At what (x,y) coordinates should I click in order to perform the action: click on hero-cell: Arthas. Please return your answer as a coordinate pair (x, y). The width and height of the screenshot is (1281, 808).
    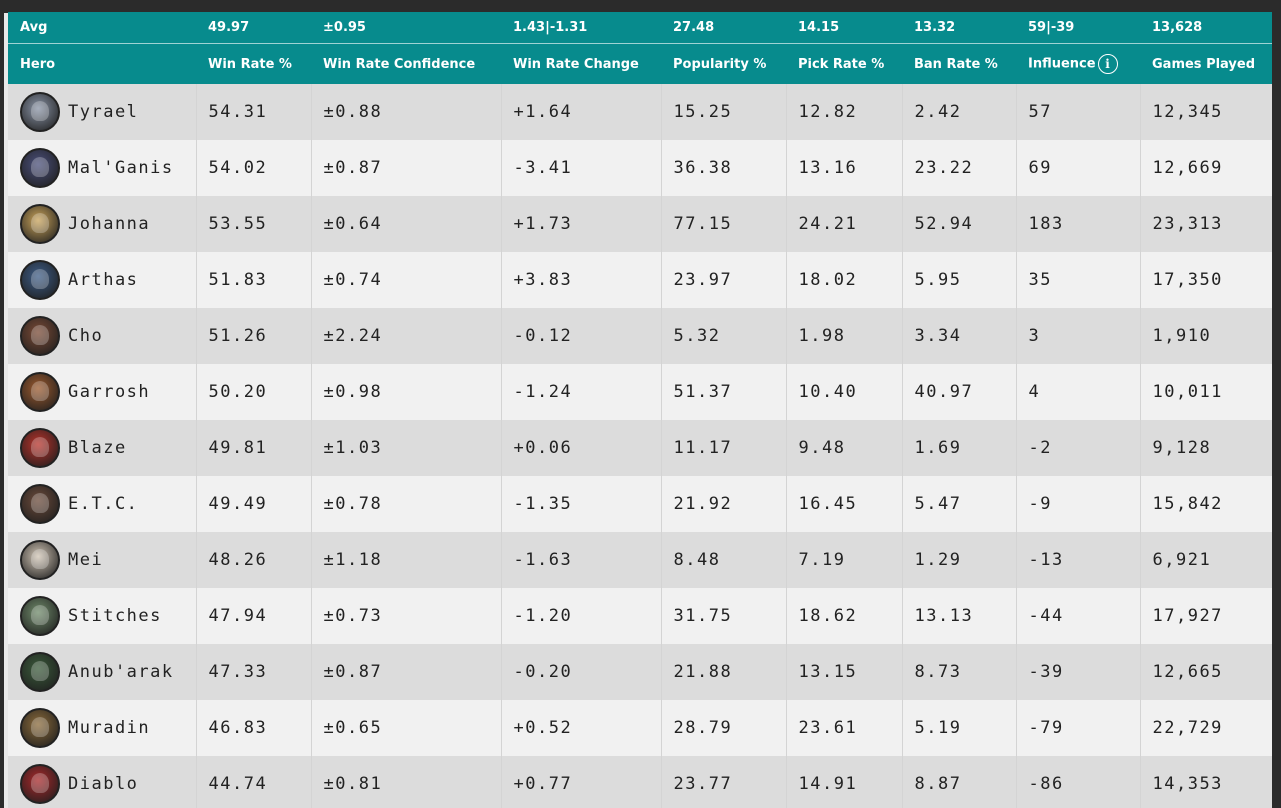
    Looking at the image, I should click on (102, 280).